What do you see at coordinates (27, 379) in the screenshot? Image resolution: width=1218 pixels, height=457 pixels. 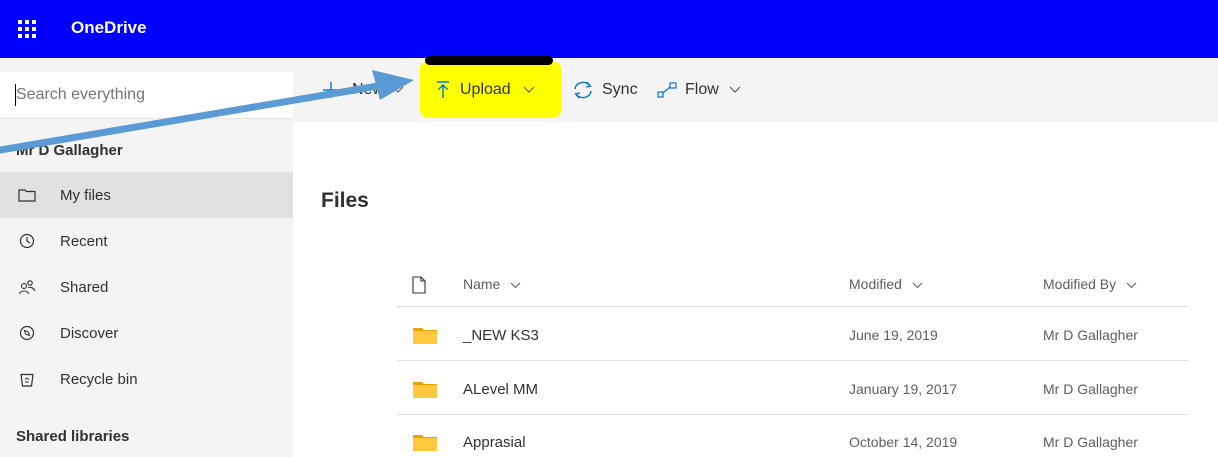 I see `recycle-bin-icon` at bounding box center [27, 379].